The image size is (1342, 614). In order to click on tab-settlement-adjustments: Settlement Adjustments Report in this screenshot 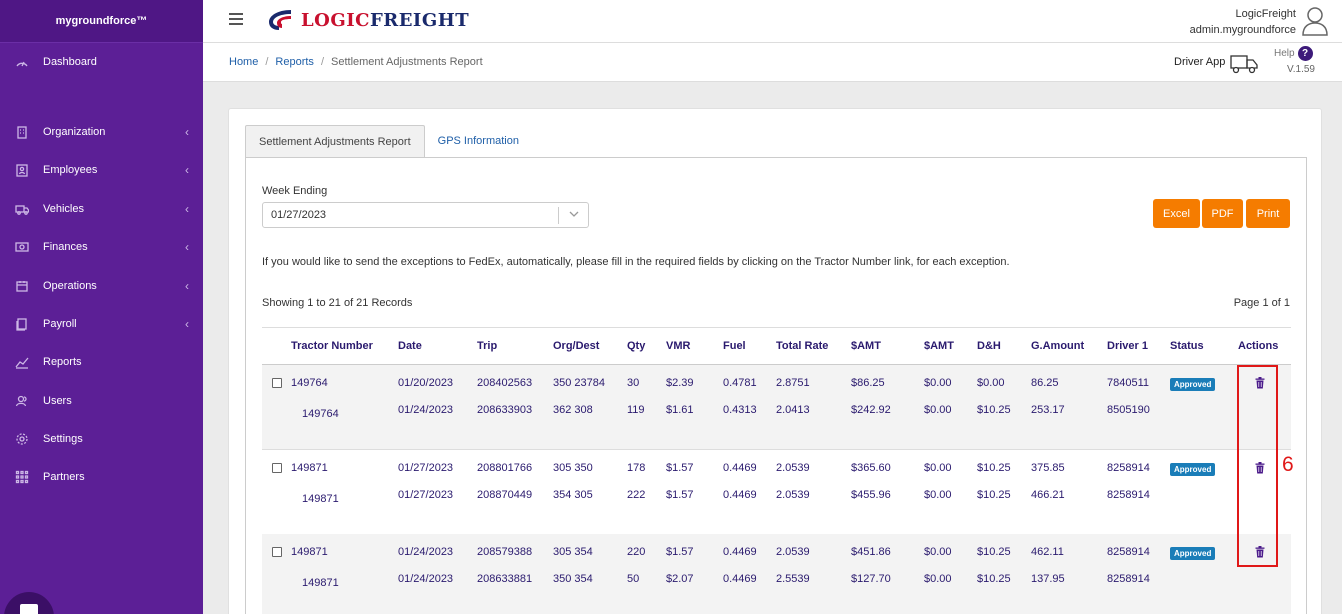, I will do `click(335, 141)`.